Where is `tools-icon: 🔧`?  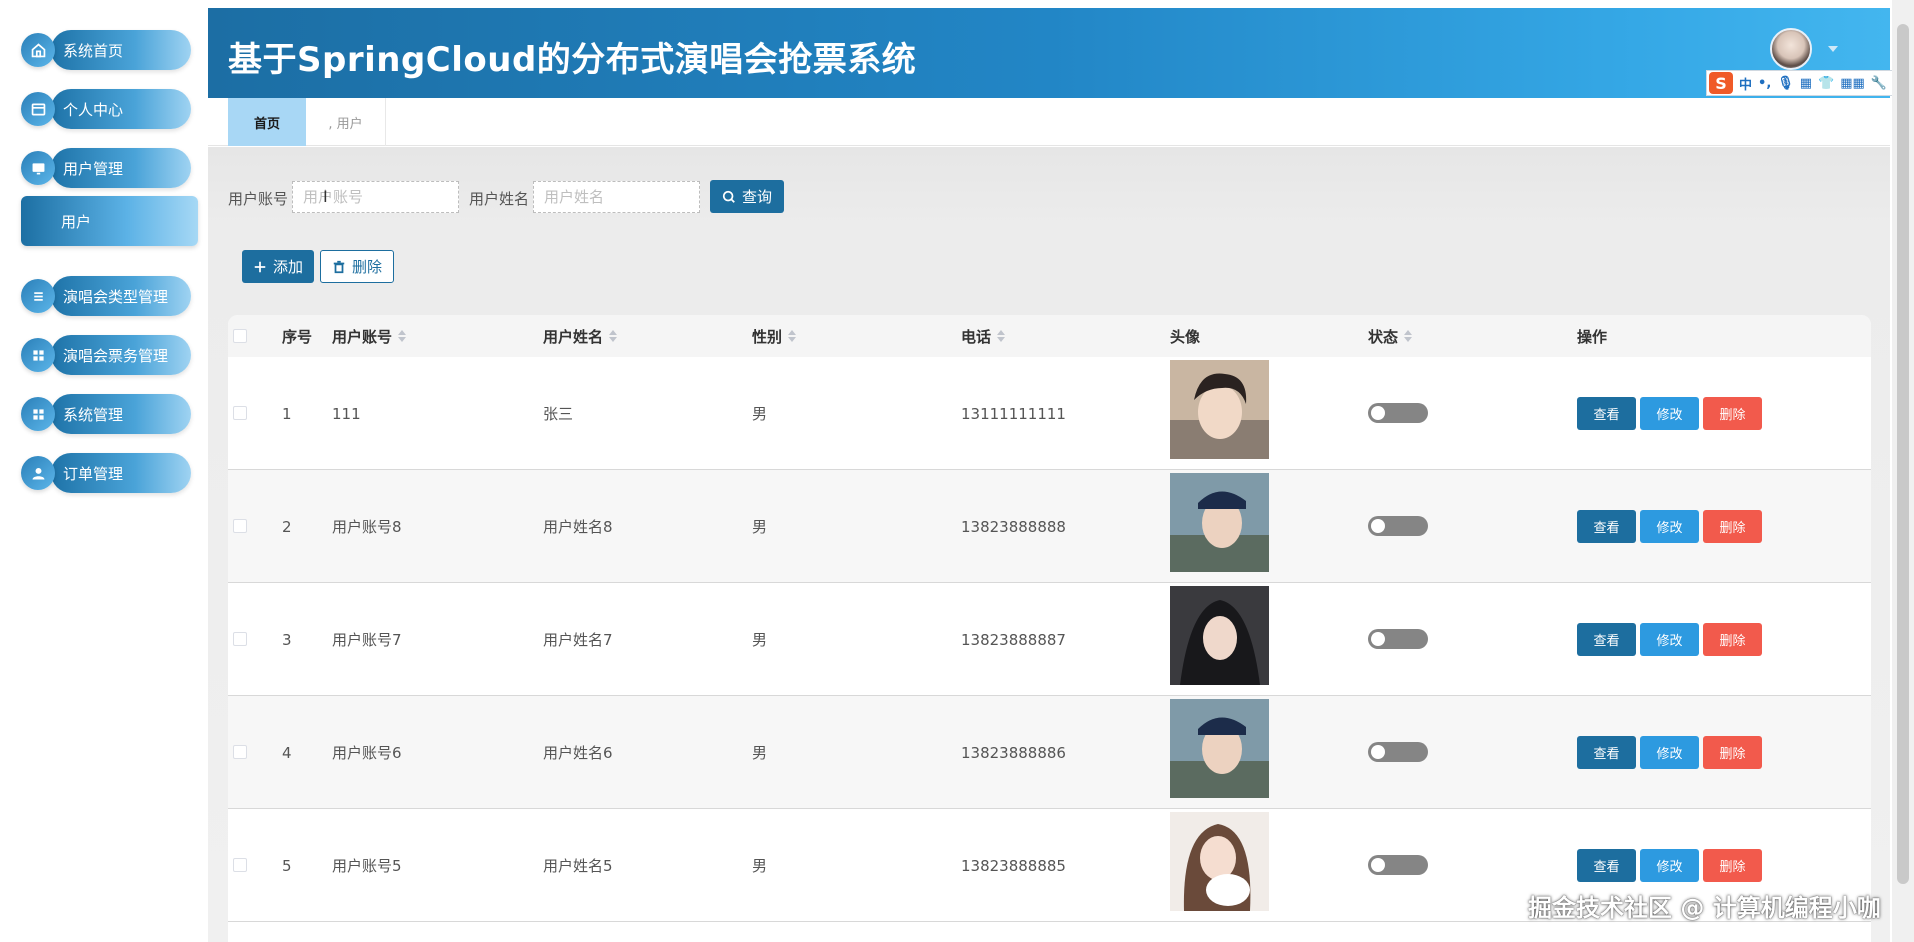
tools-icon: 🔧 is located at coordinates (1879, 83).